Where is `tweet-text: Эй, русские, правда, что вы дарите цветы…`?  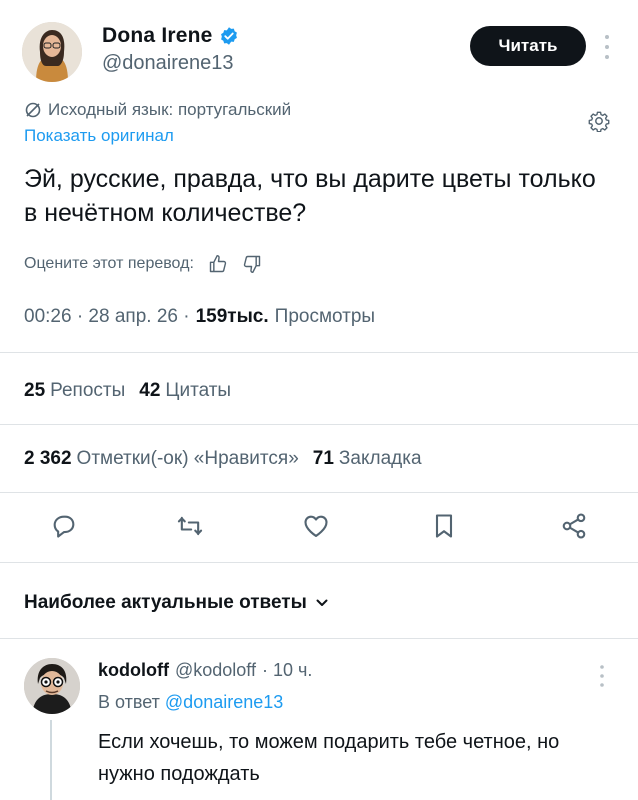
tweet-text: Эй, русские, правда, что вы дарите цветы… is located at coordinates (310, 196).